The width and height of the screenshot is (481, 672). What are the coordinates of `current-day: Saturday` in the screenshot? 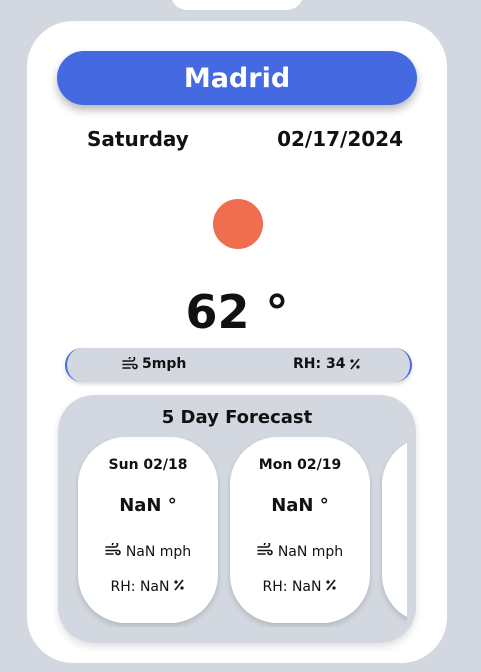 It's located at (138, 139).